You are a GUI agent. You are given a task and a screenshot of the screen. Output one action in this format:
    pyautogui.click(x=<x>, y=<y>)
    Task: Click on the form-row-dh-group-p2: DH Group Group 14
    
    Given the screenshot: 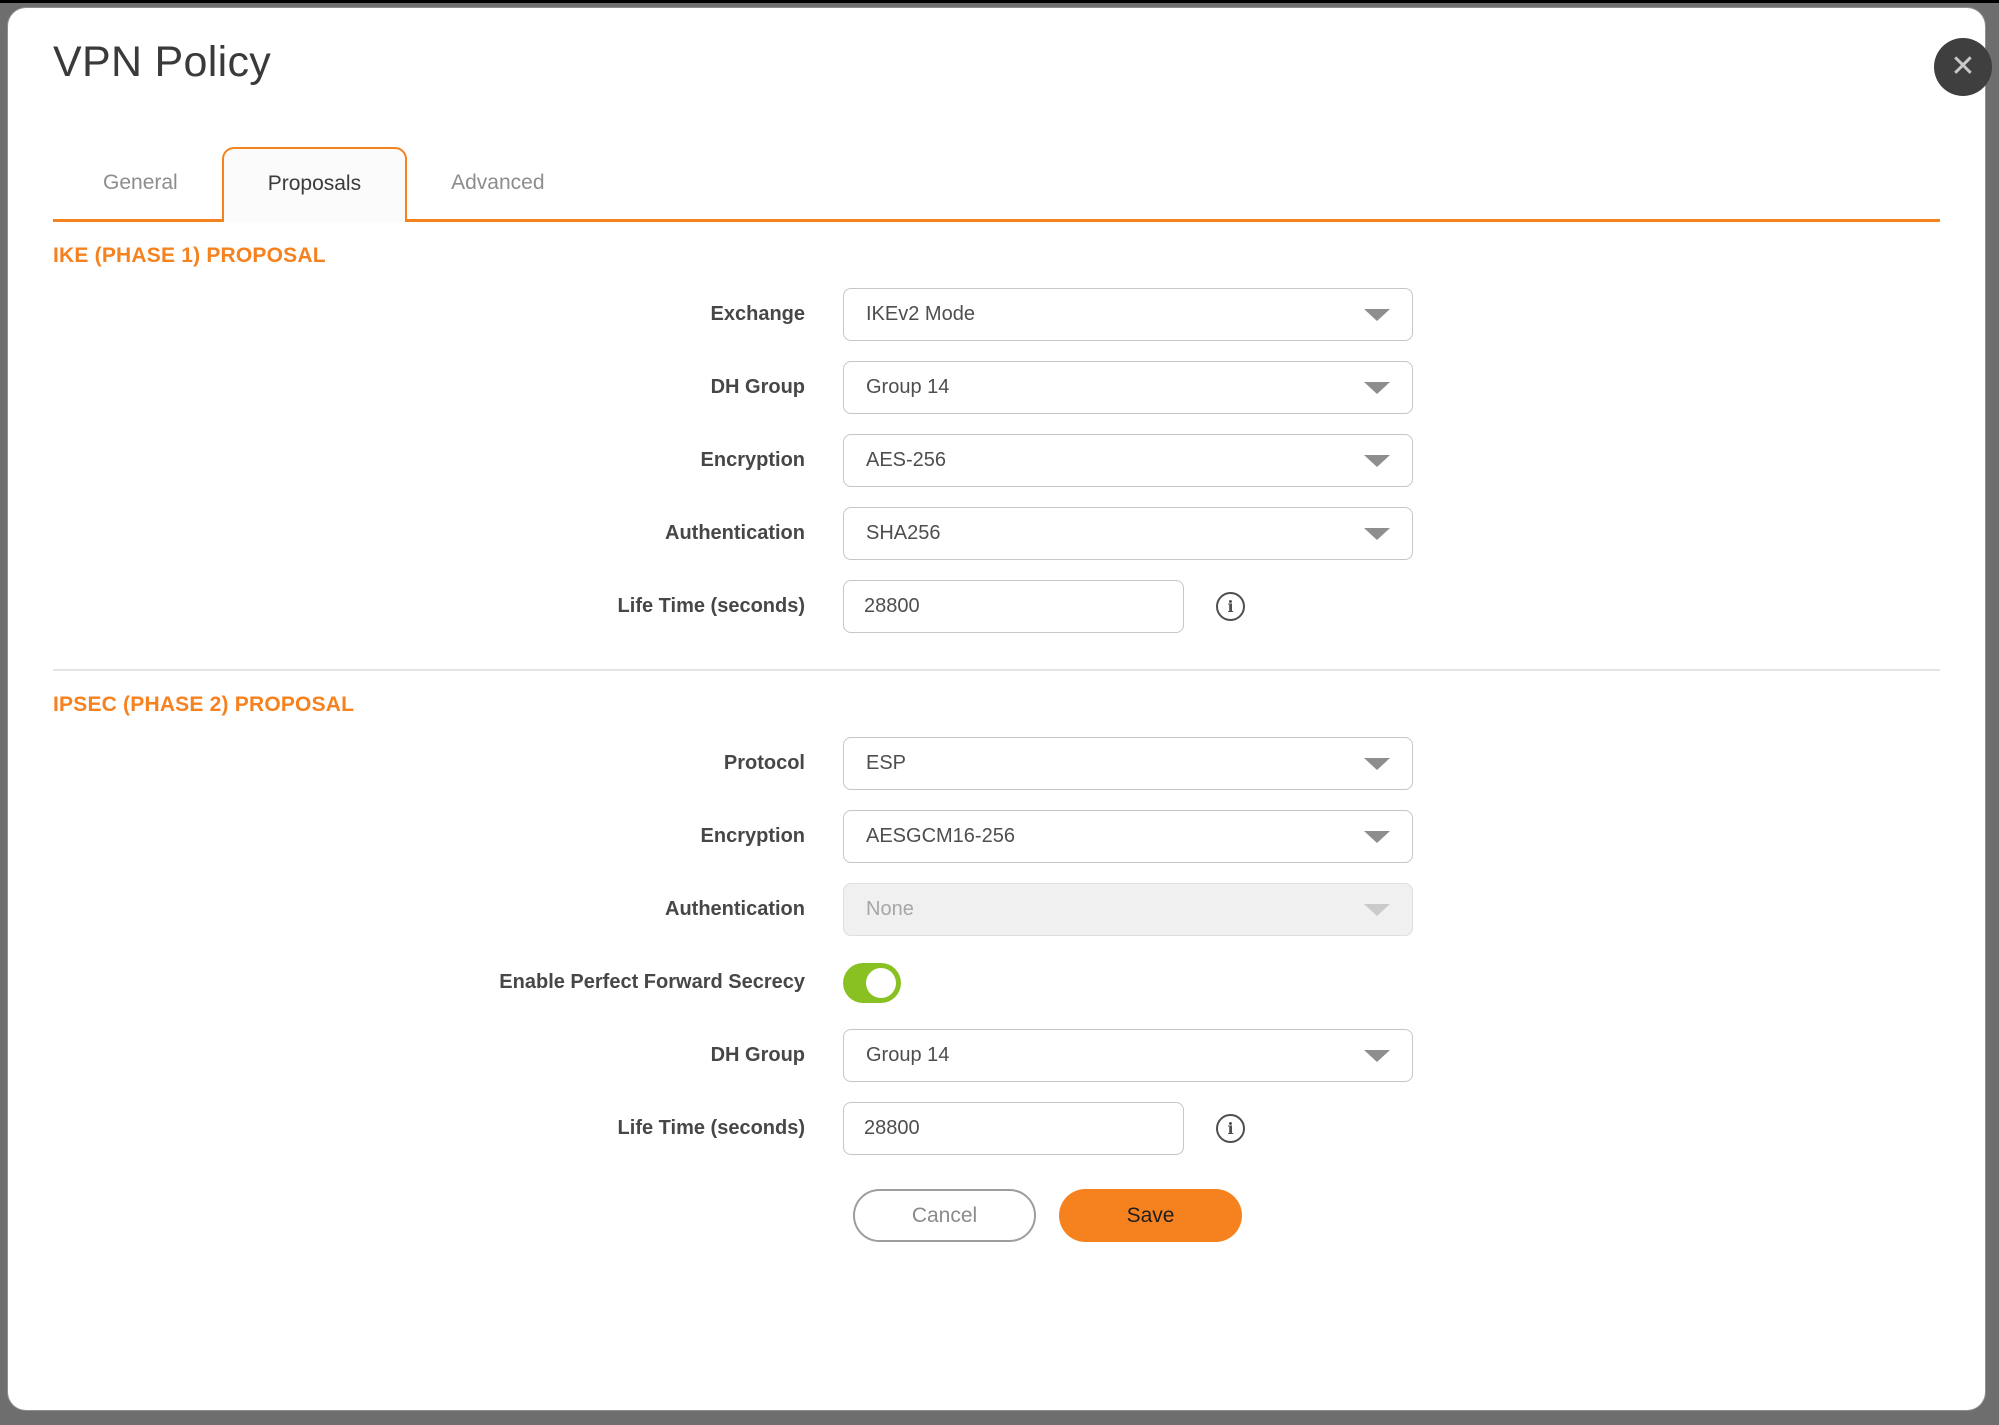 What is the action you would take?
    pyautogui.click(x=996, y=1055)
    